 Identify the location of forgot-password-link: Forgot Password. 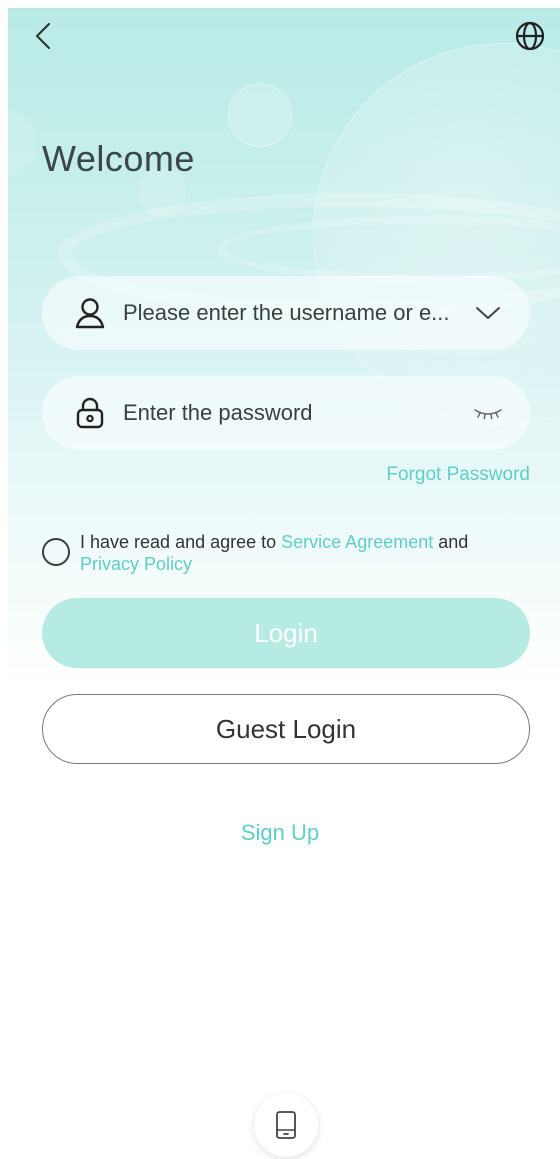
(458, 475).